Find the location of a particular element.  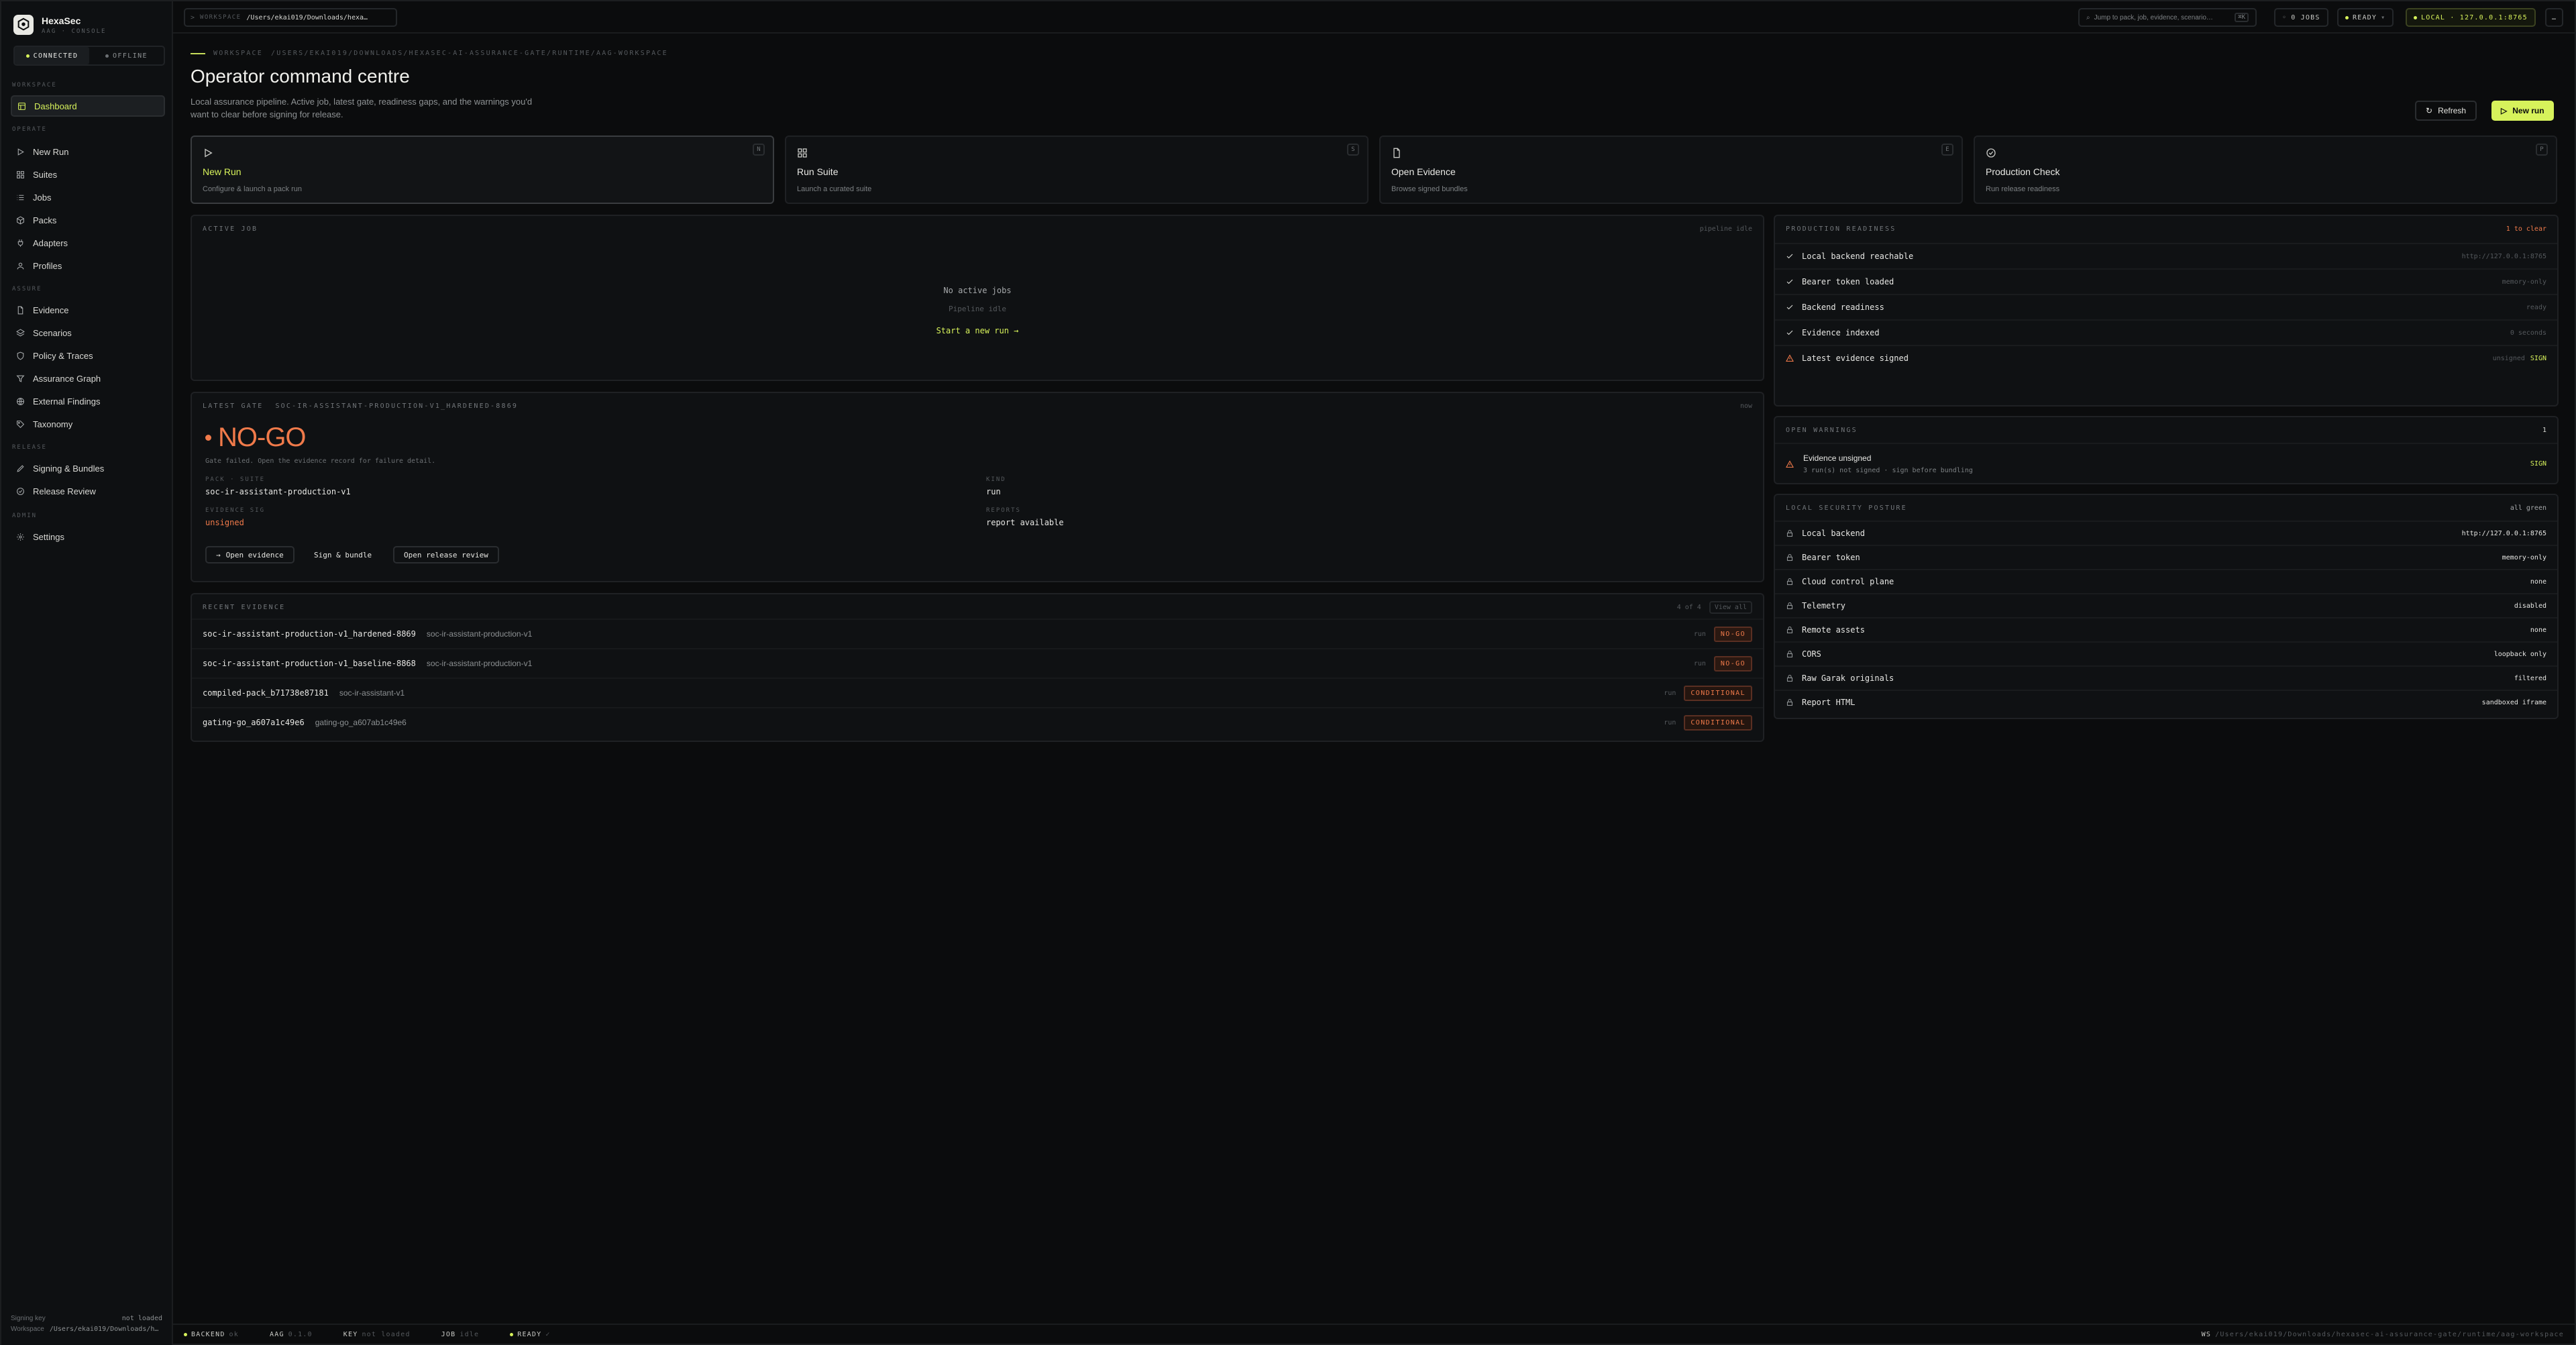

status-backend: BACKEND ok is located at coordinates (211, 1334).